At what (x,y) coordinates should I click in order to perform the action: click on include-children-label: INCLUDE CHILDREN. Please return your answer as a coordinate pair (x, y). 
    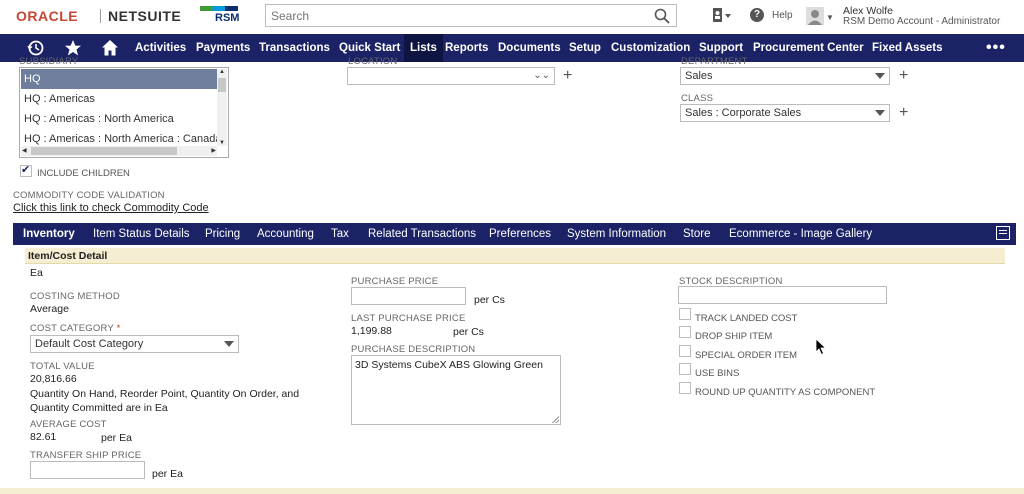
    Looking at the image, I should click on (83, 173).